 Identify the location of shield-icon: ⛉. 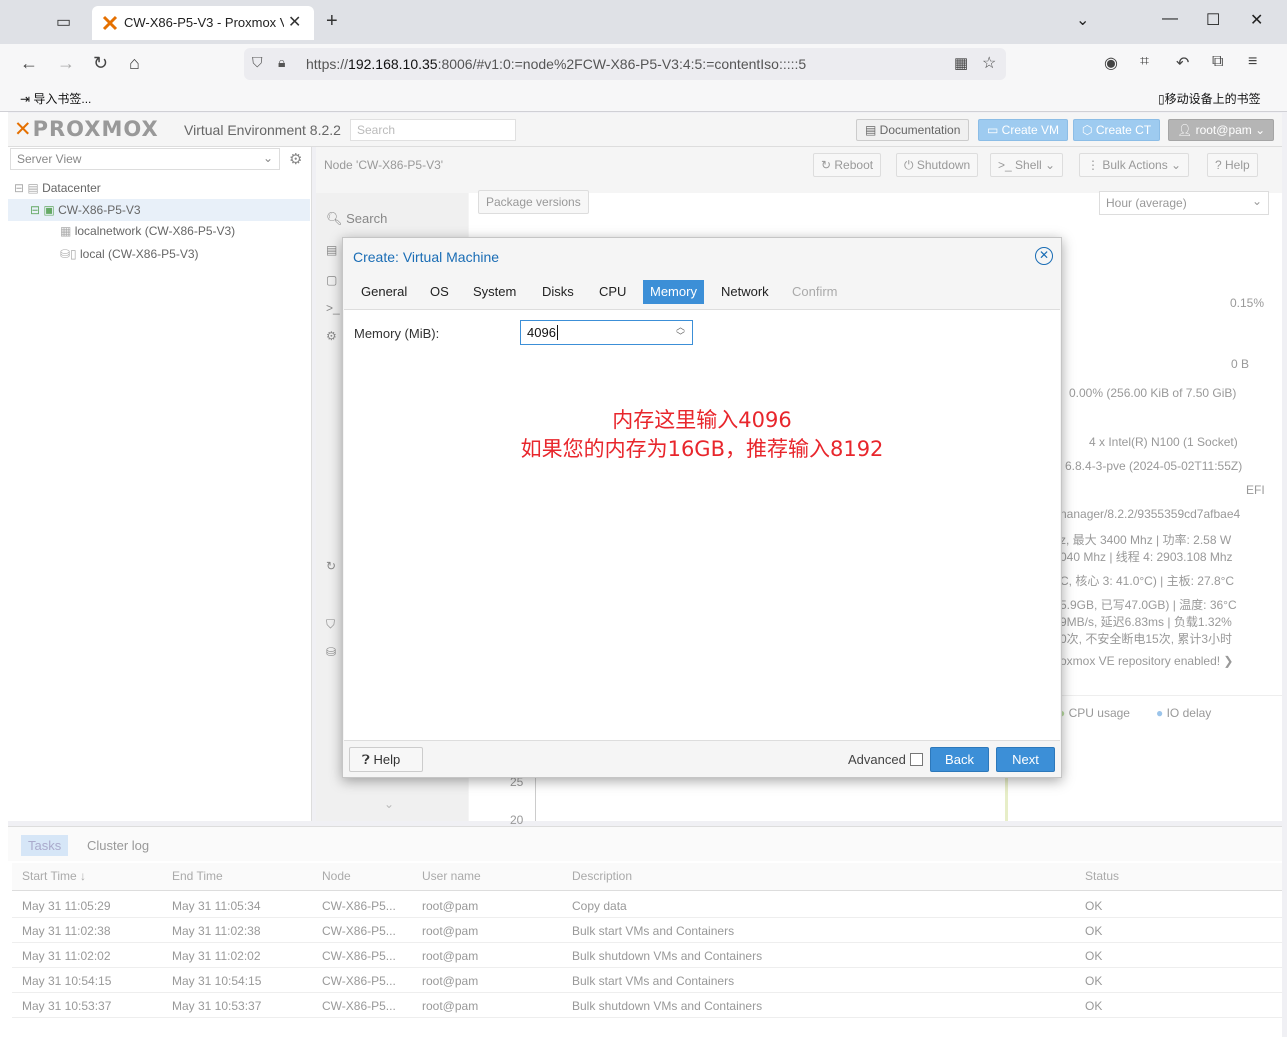
(257, 62).